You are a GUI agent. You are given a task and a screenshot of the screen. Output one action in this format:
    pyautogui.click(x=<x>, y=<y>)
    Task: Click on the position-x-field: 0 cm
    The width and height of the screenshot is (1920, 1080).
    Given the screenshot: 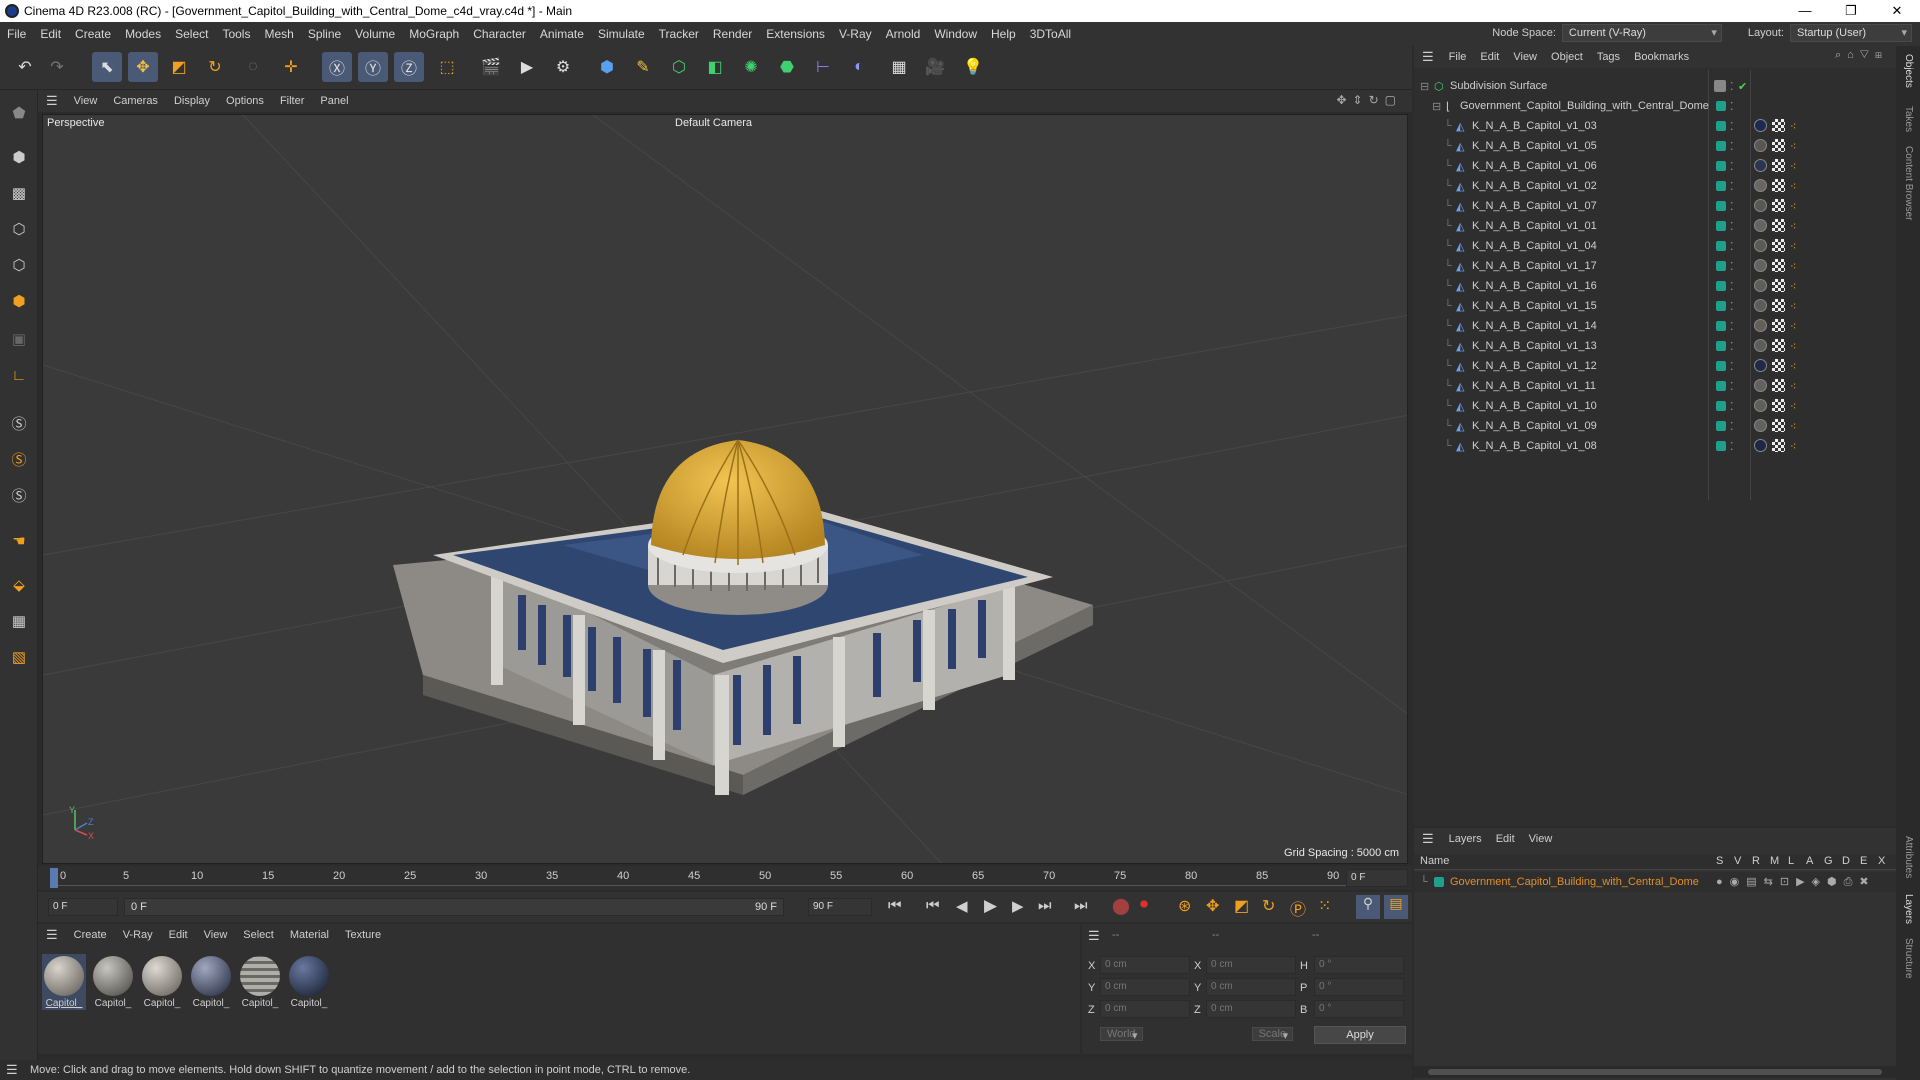 What is the action you would take?
    pyautogui.click(x=1145, y=965)
    